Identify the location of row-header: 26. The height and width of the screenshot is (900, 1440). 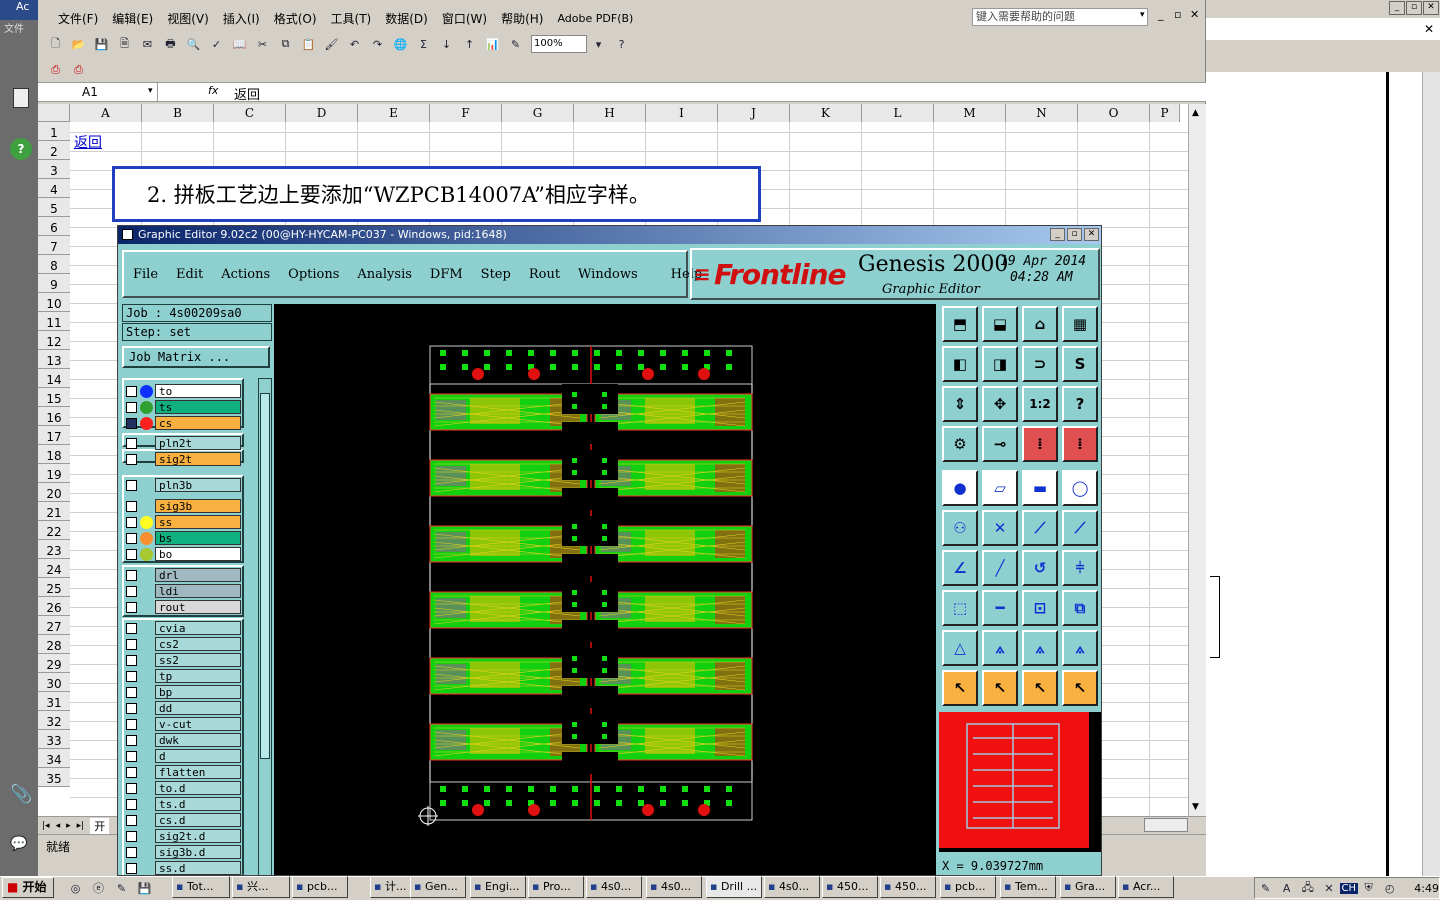
(54, 606).